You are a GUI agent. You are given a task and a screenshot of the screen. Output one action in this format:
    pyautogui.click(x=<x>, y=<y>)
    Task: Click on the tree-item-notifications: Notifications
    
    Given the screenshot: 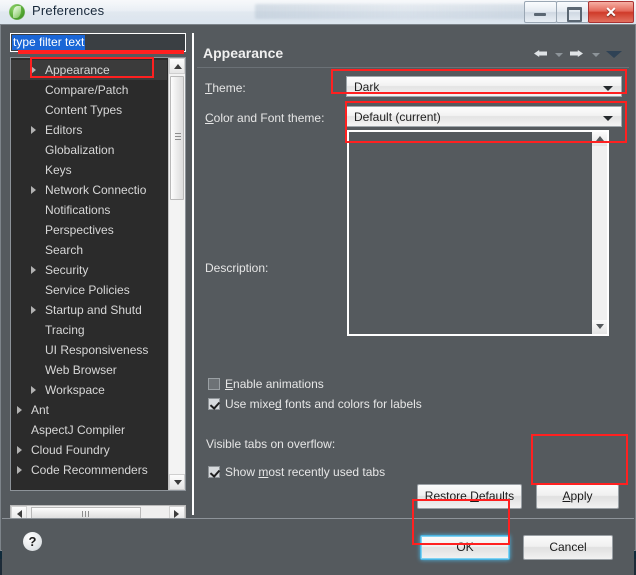 What is the action you would take?
    pyautogui.click(x=89, y=210)
    